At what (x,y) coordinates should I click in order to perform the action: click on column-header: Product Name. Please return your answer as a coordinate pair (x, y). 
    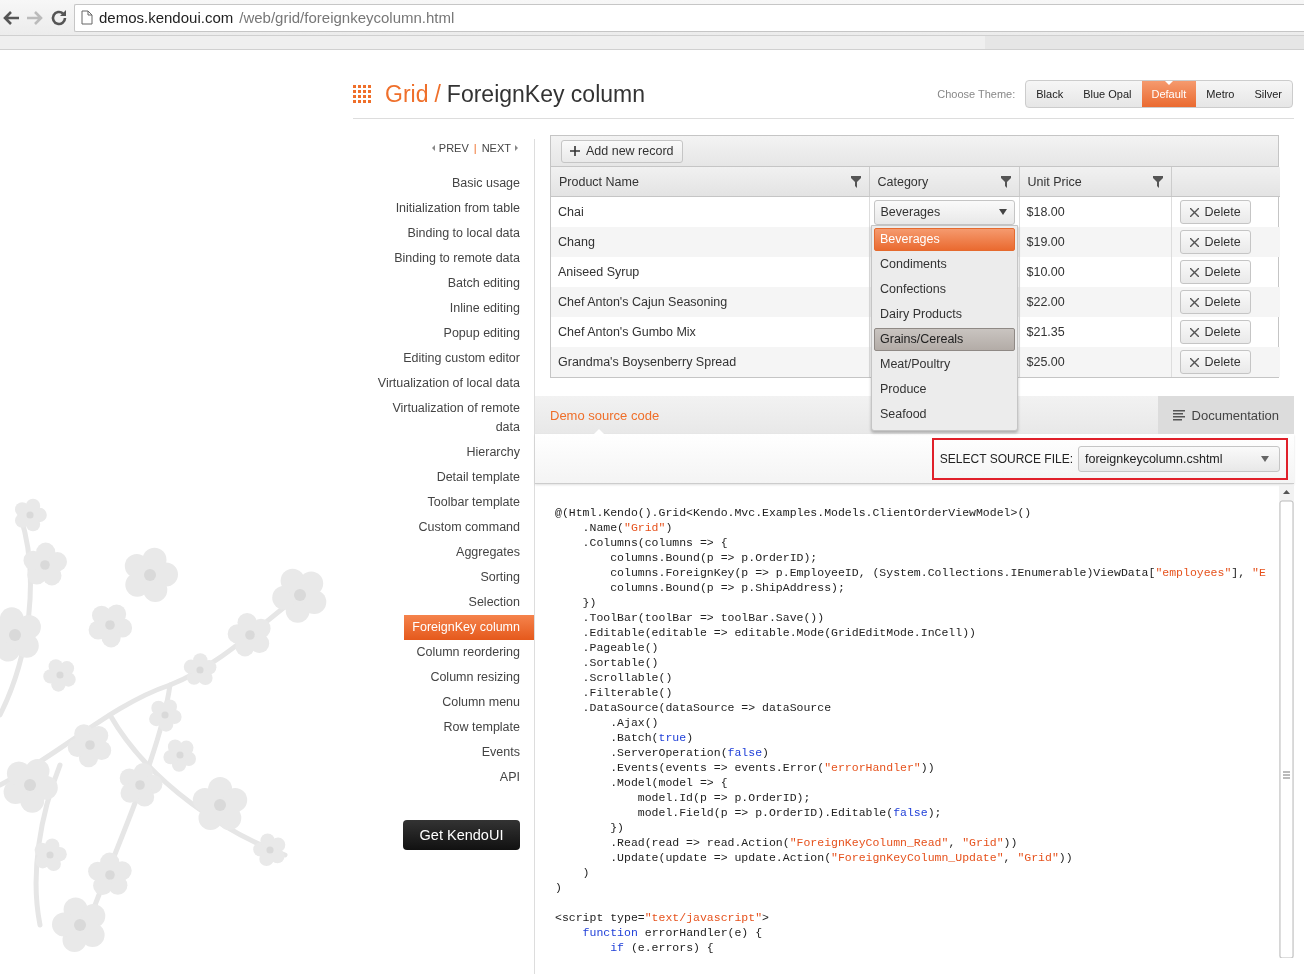
    Looking at the image, I should click on (710, 182).